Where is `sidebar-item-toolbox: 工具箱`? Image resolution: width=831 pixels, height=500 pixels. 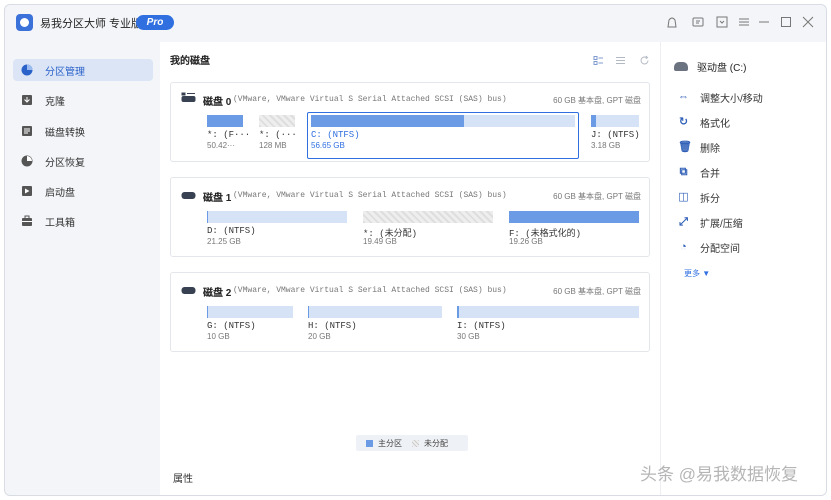
sidebar-item-toolbox: 工具箱 is located at coordinates (83, 221).